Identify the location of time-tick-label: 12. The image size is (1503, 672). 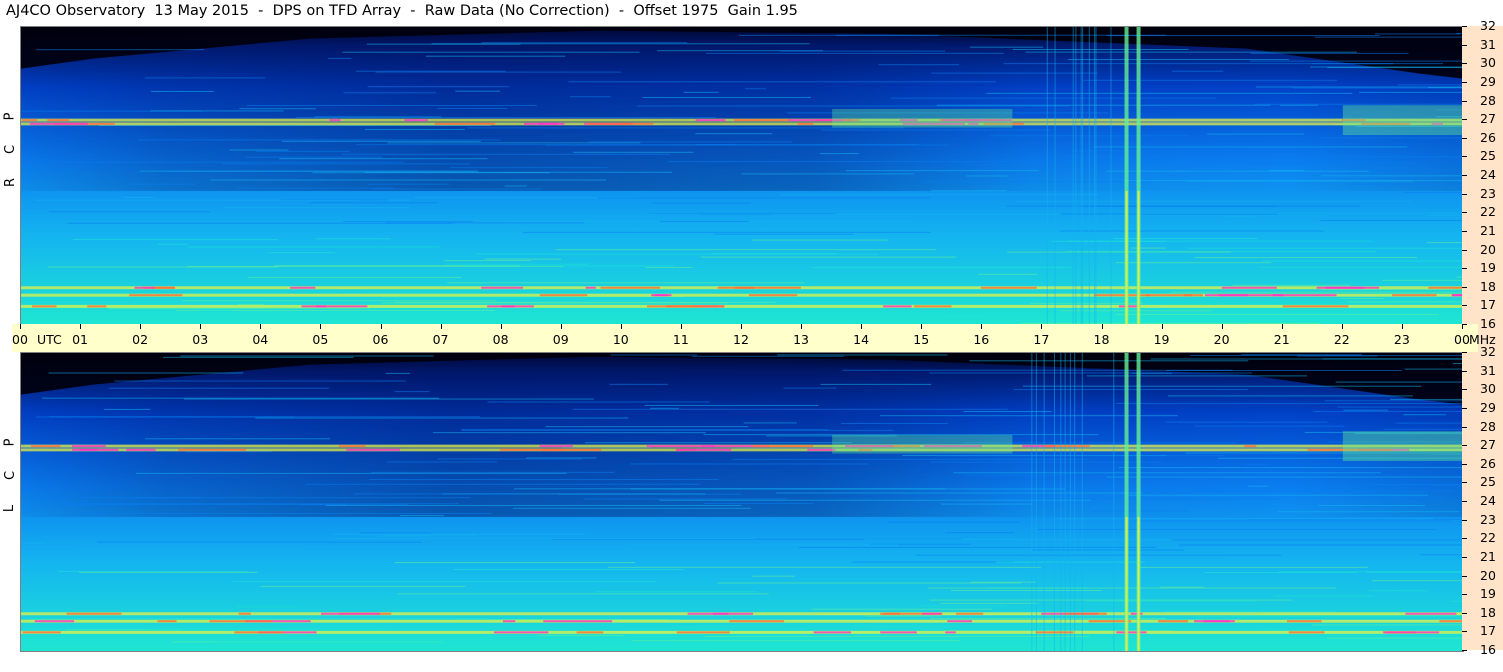
(741, 339).